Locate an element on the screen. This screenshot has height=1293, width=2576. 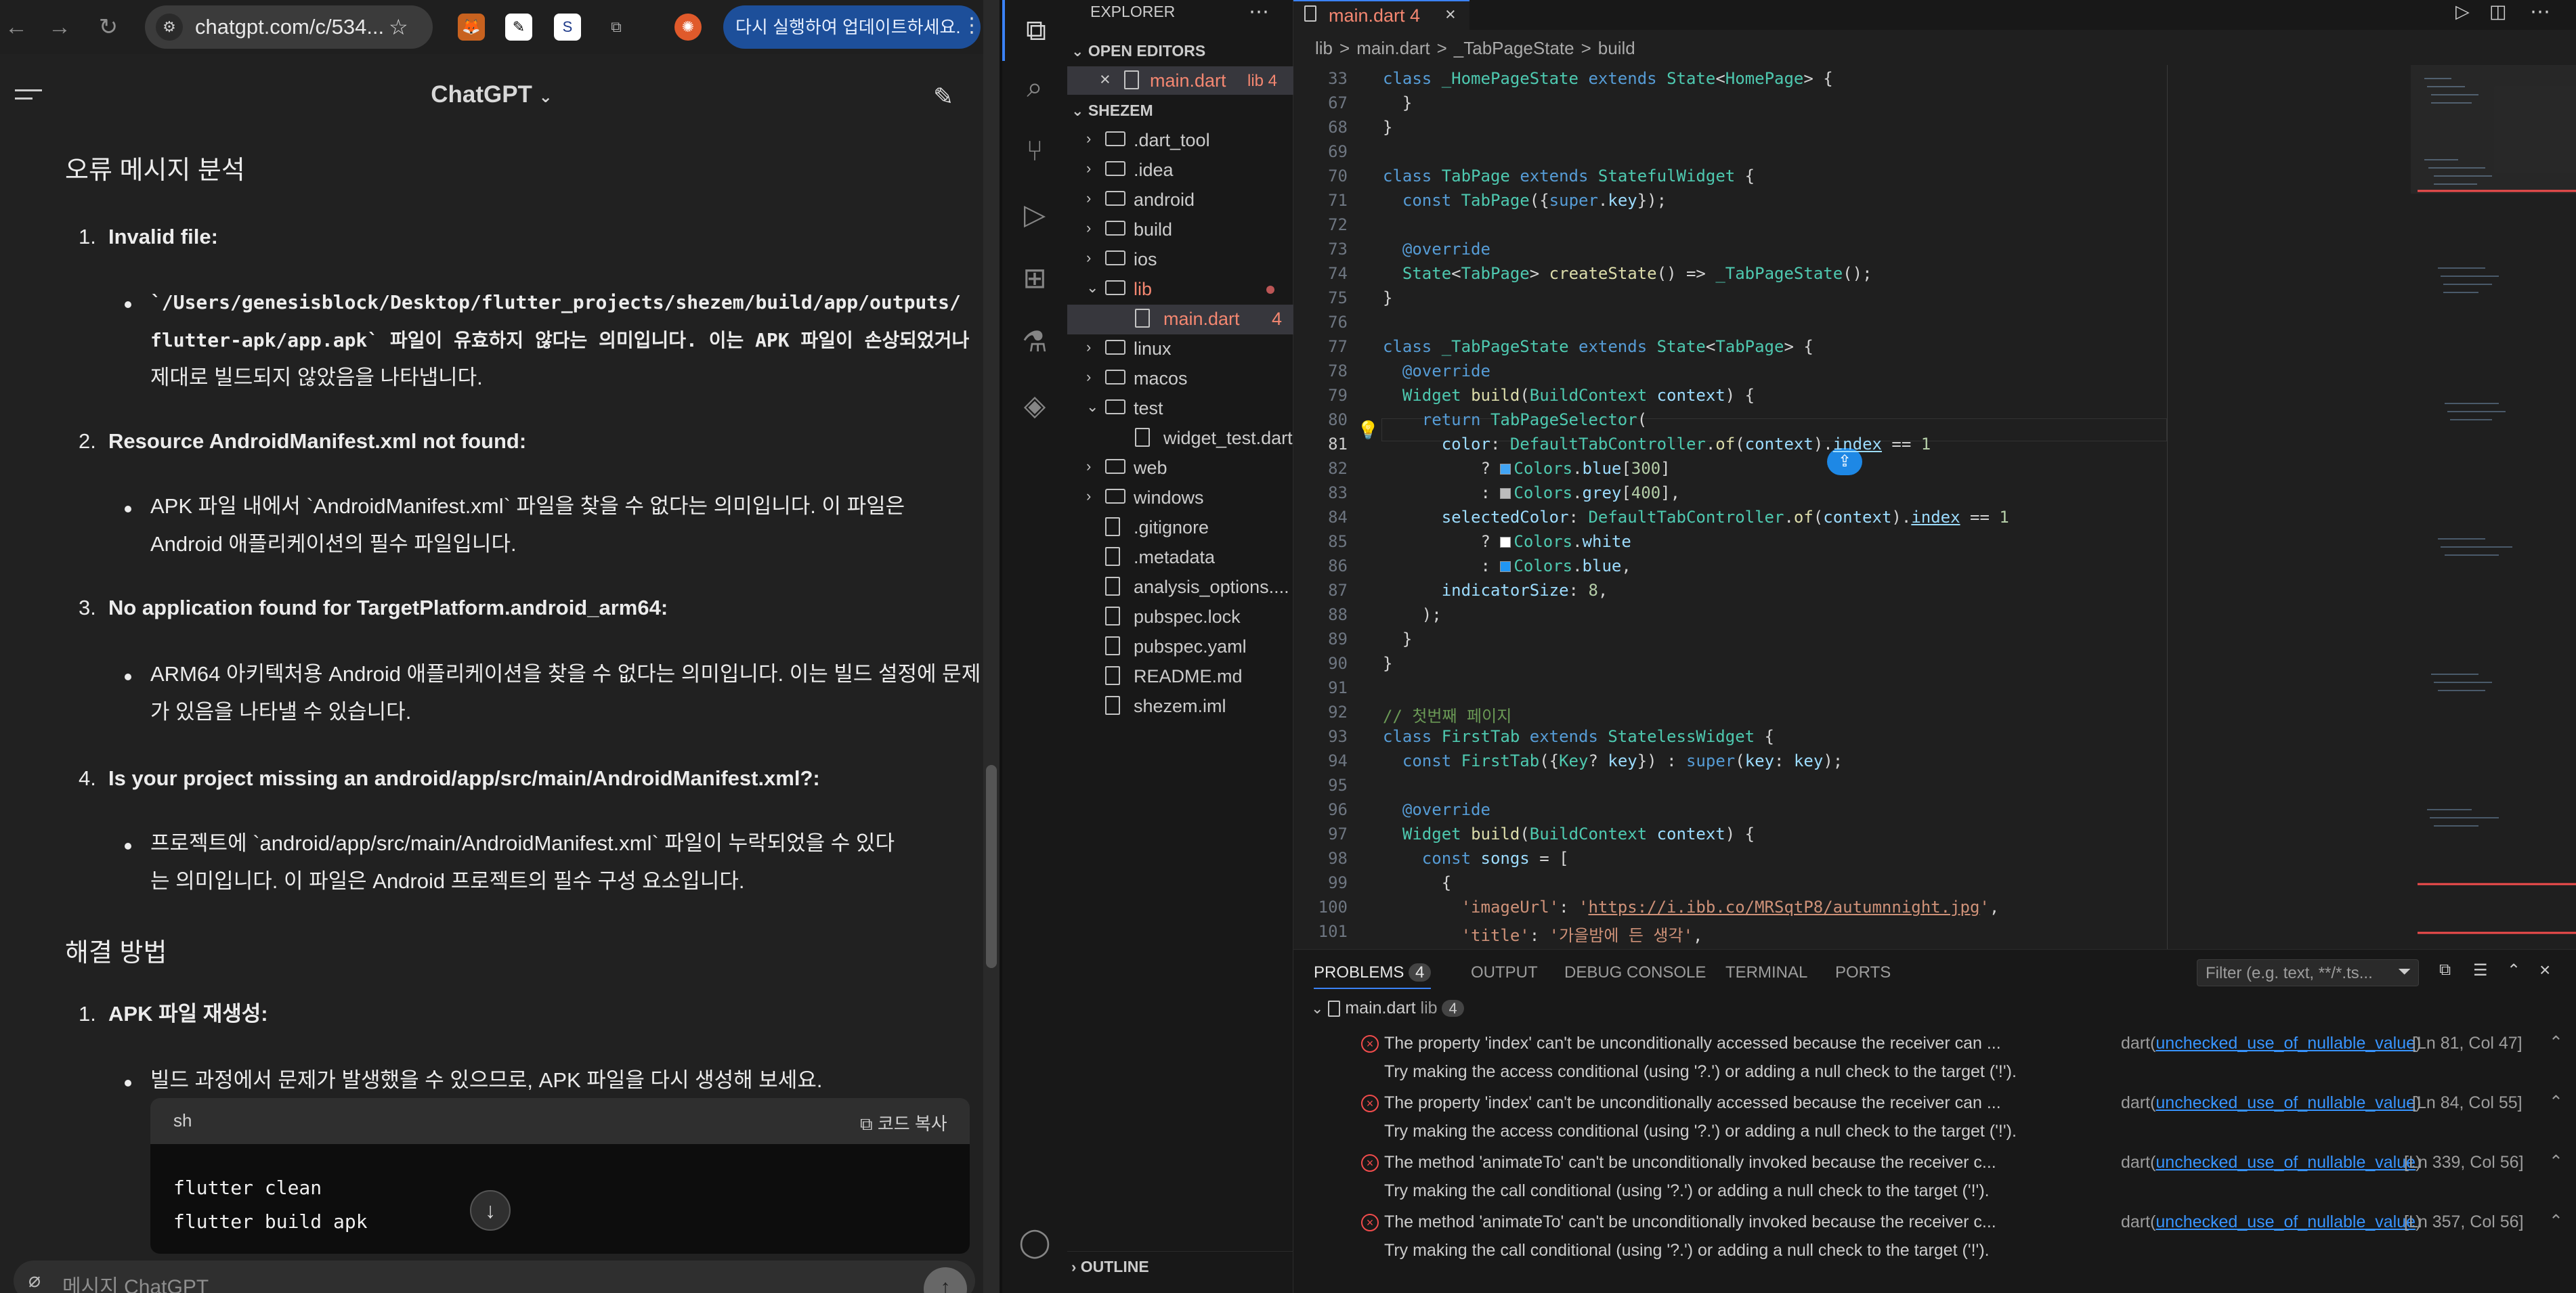
open-editor-item: × main.dart lib 4 is located at coordinates (1180, 80).